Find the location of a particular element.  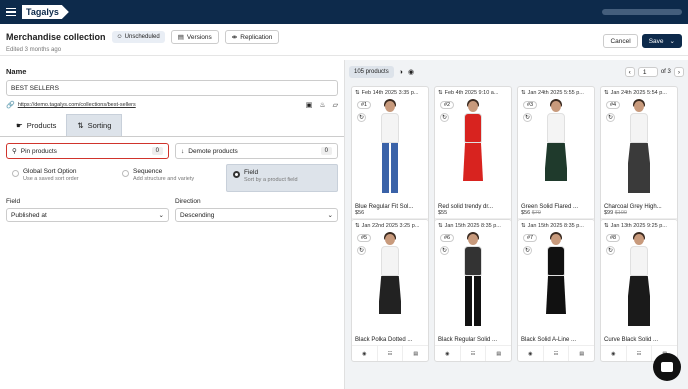

replication-button: ⇼ Replication is located at coordinates (252, 37).